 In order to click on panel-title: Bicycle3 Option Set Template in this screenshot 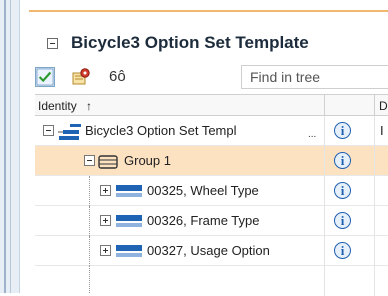, I will do `click(190, 42)`.